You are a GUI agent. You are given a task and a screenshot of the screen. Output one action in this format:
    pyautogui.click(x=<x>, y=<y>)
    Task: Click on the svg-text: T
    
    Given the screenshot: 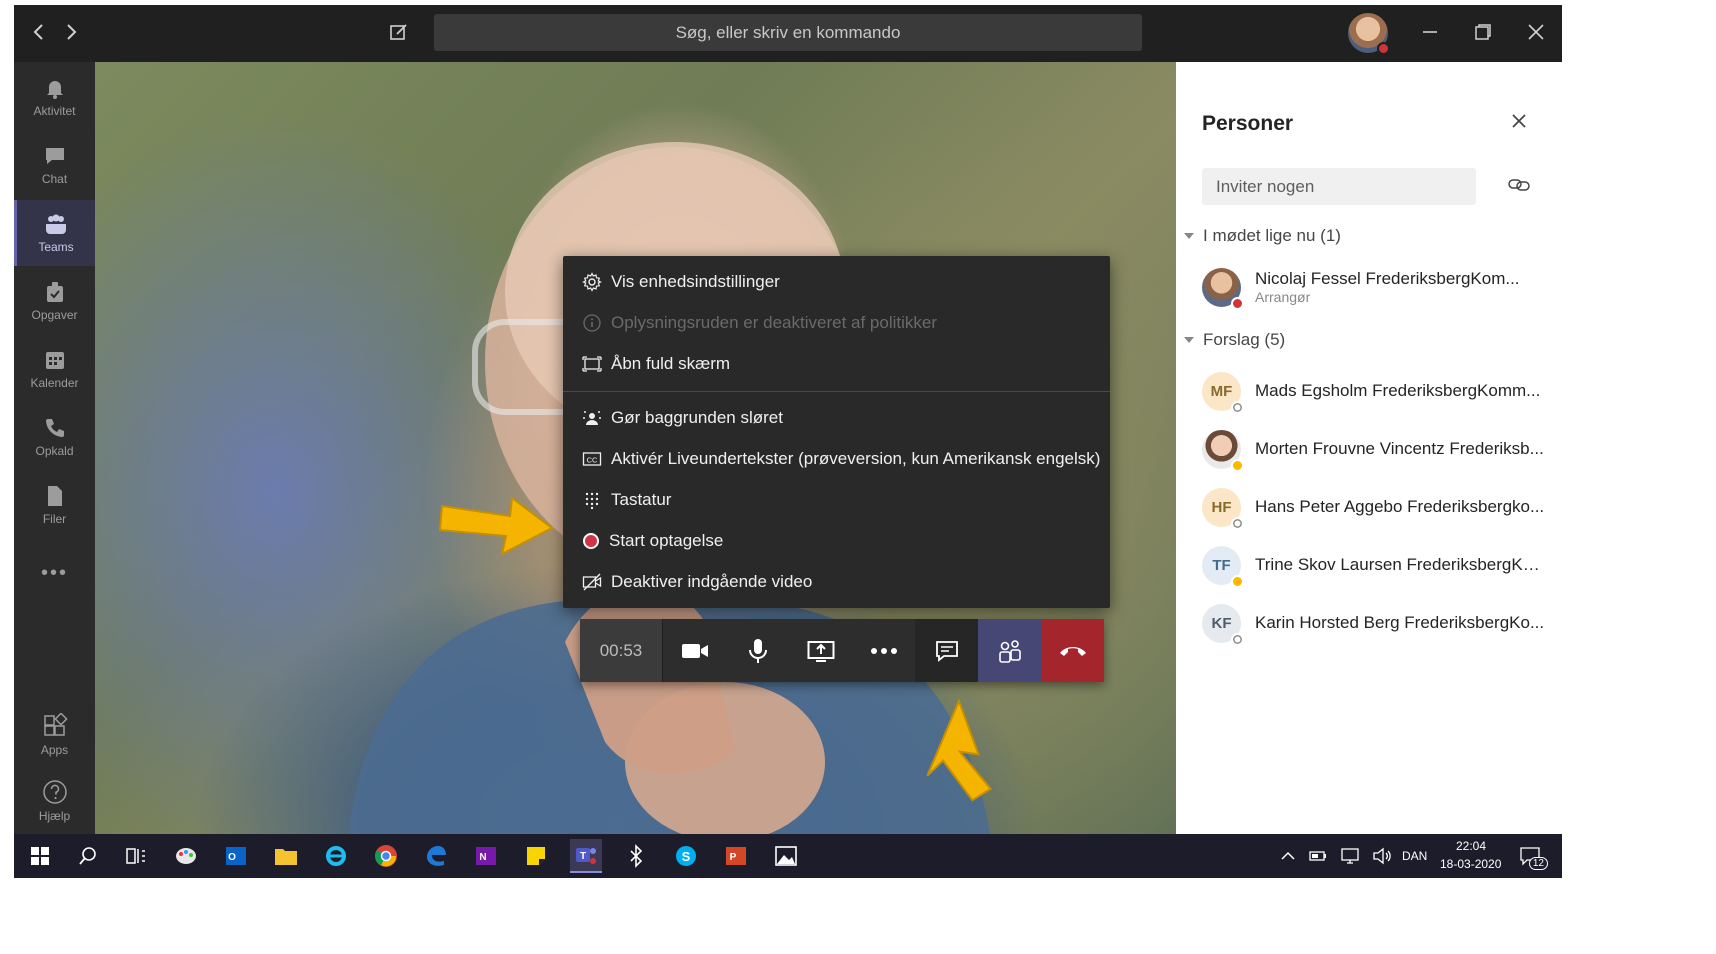 What is the action you would take?
    pyautogui.click(x=583, y=856)
    